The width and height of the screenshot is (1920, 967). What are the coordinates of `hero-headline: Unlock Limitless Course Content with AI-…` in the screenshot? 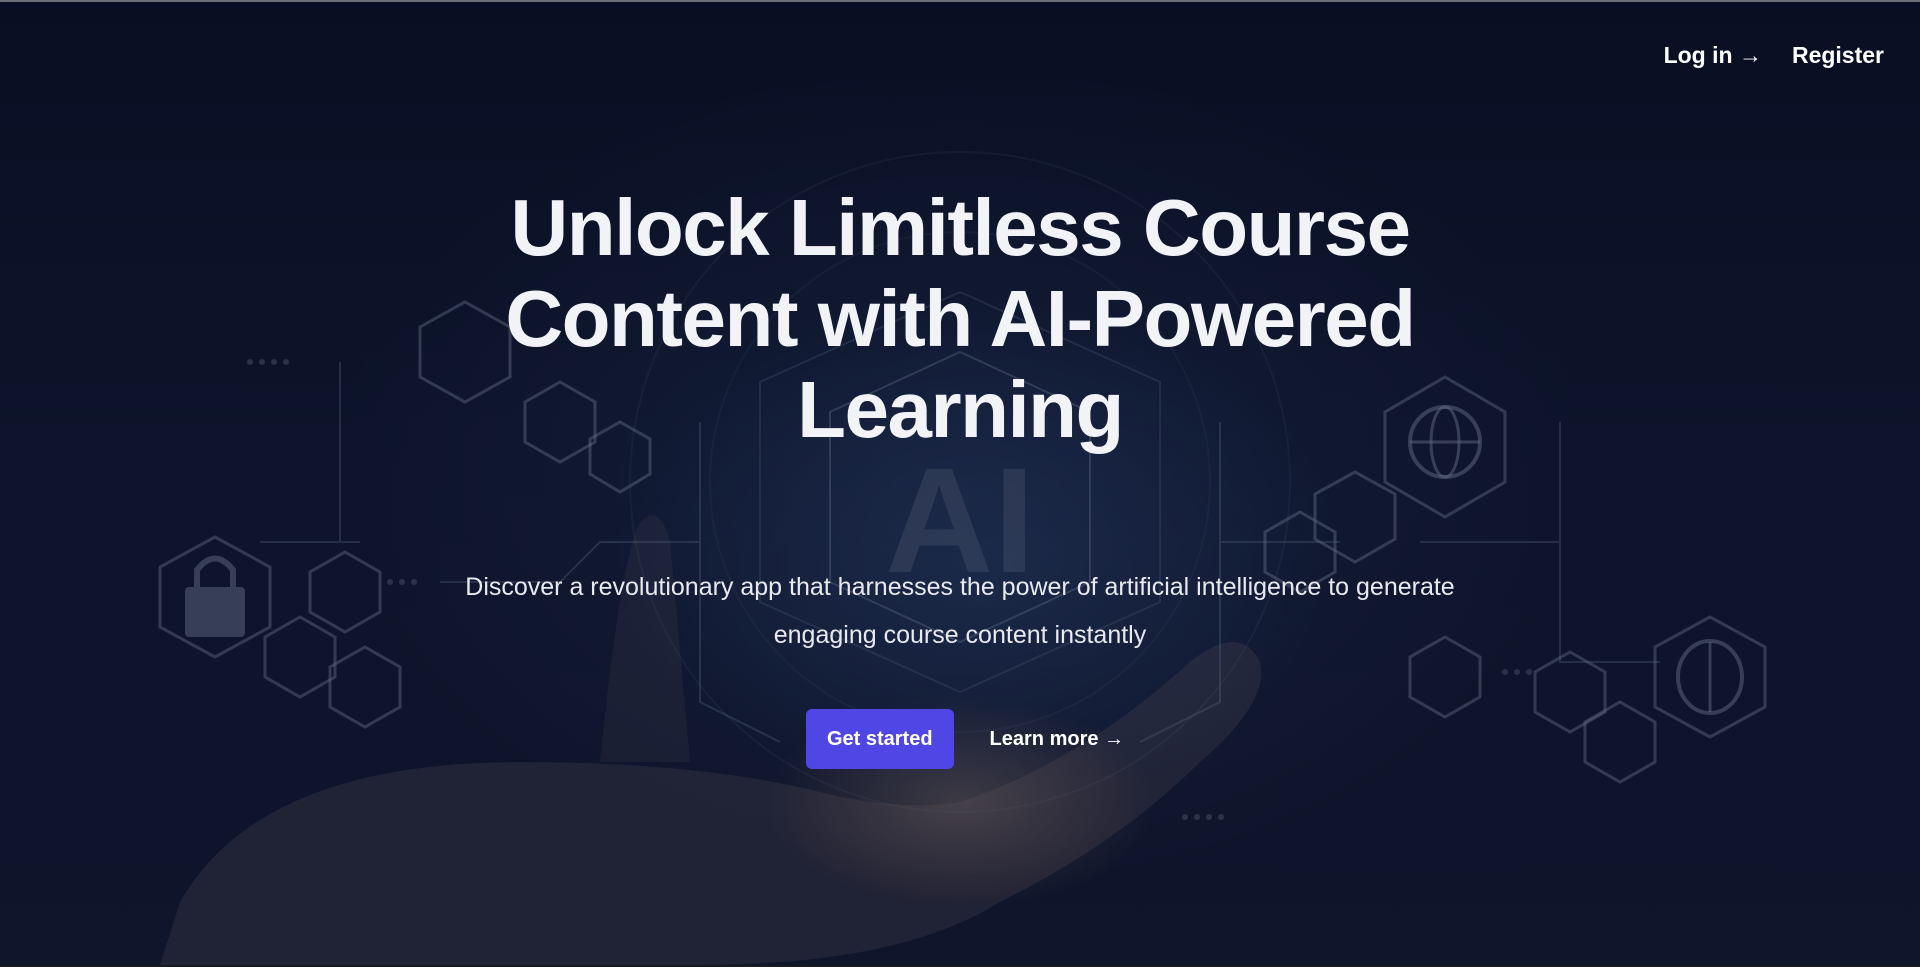 It's located at (960, 318).